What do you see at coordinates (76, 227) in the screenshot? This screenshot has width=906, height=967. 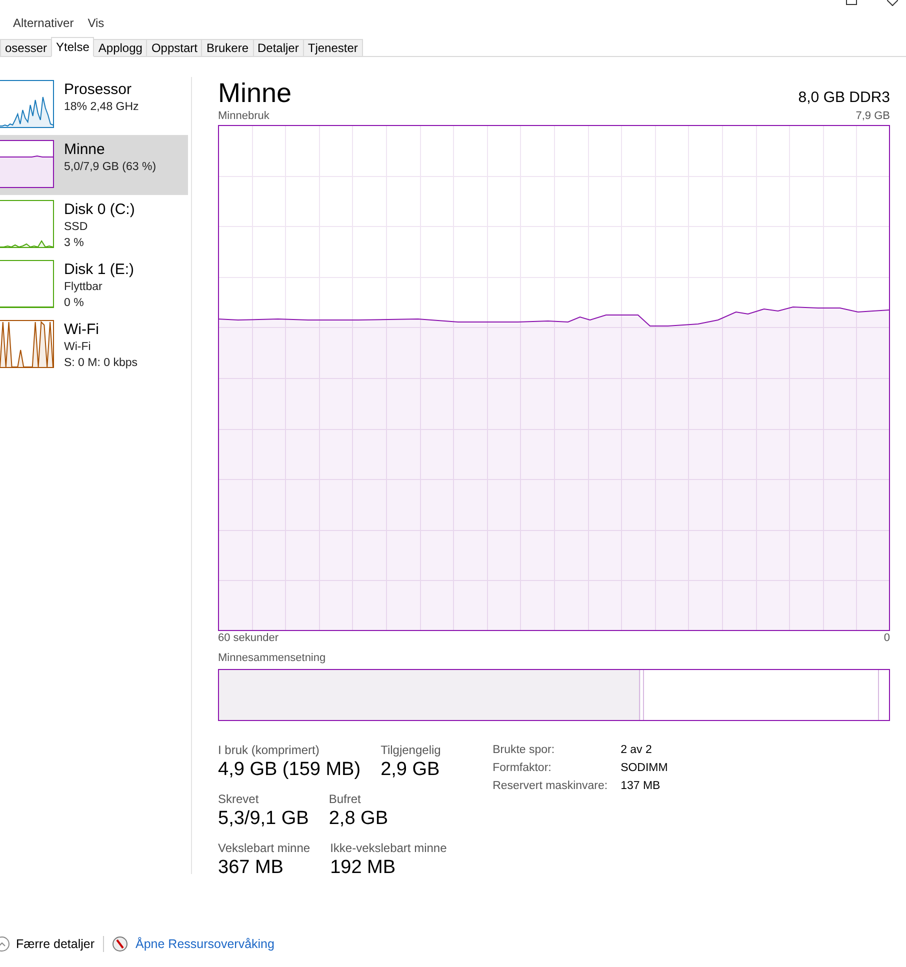 I see `device-detail: SSD` at bounding box center [76, 227].